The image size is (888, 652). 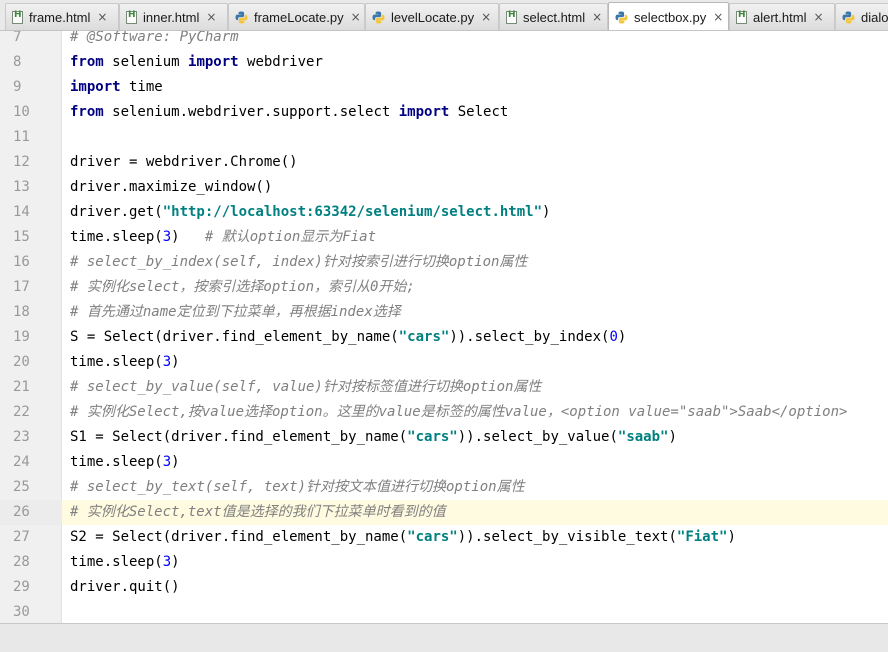 I want to click on line-number: 23, so click(x=21, y=437).